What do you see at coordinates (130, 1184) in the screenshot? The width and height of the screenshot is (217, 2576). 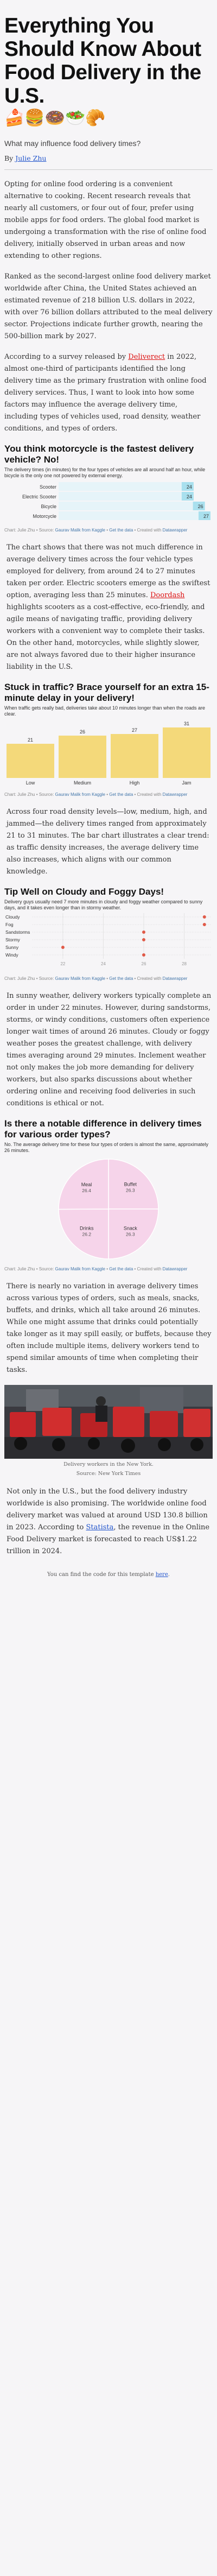 I see `slice-label: Buffet` at bounding box center [130, 1184].